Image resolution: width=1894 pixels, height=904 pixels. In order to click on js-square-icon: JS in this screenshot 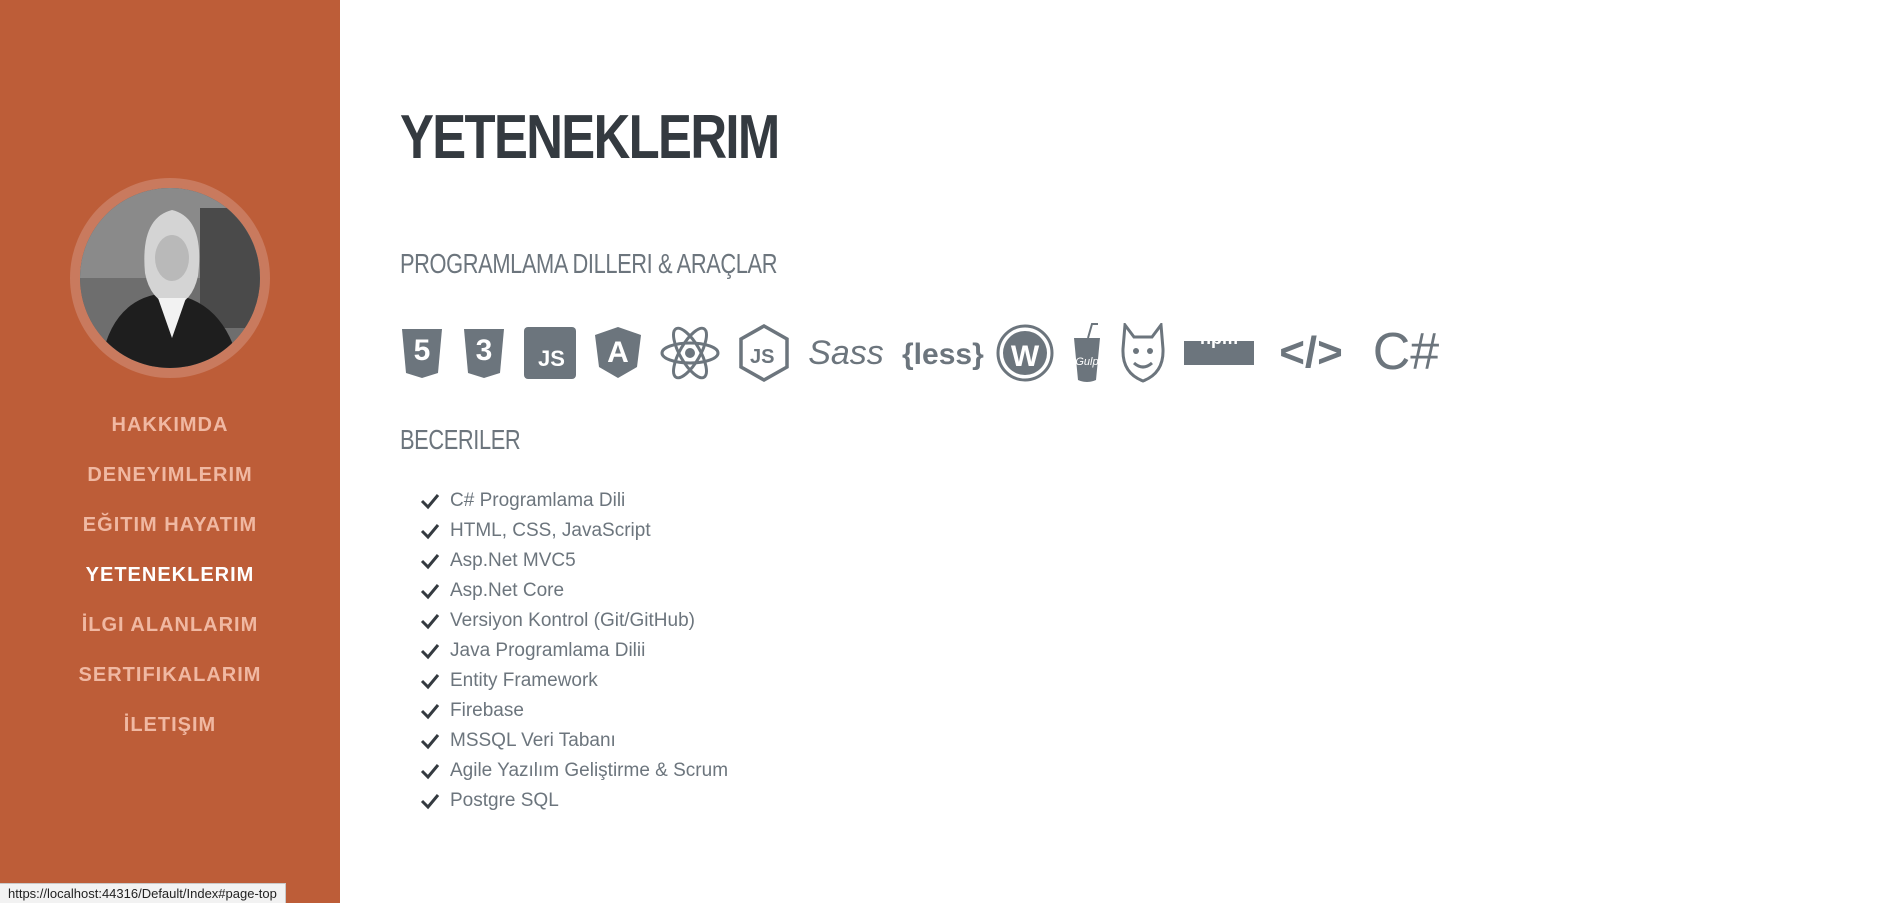, I will do `click(550, 353)`.